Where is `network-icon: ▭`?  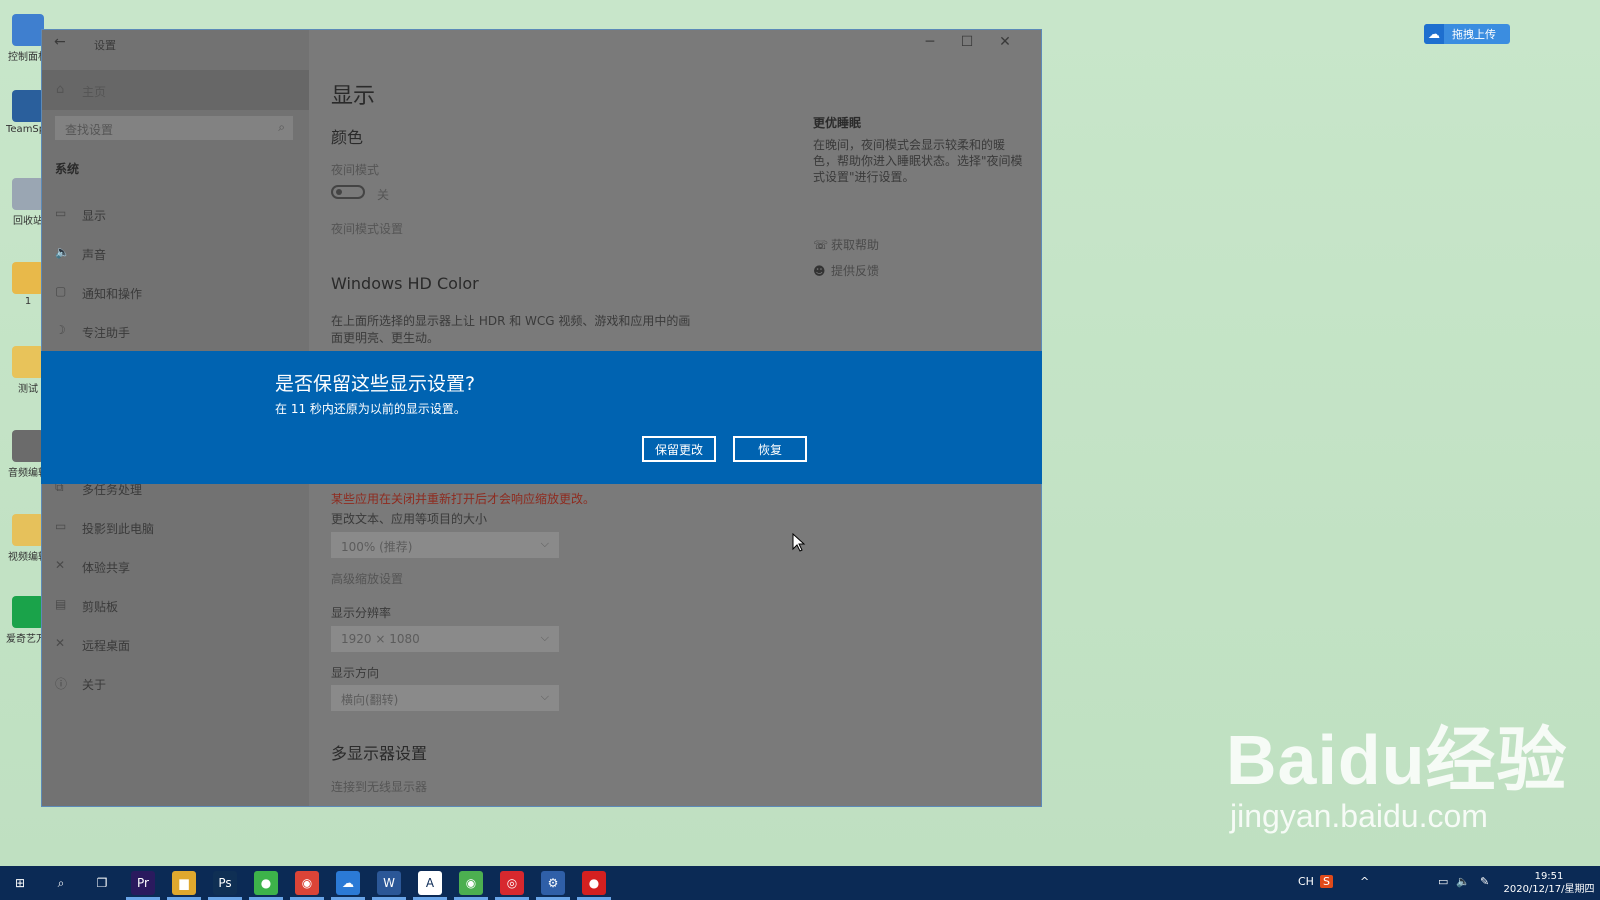
network-icon: ▭ is located at coordinates (1443, 881).